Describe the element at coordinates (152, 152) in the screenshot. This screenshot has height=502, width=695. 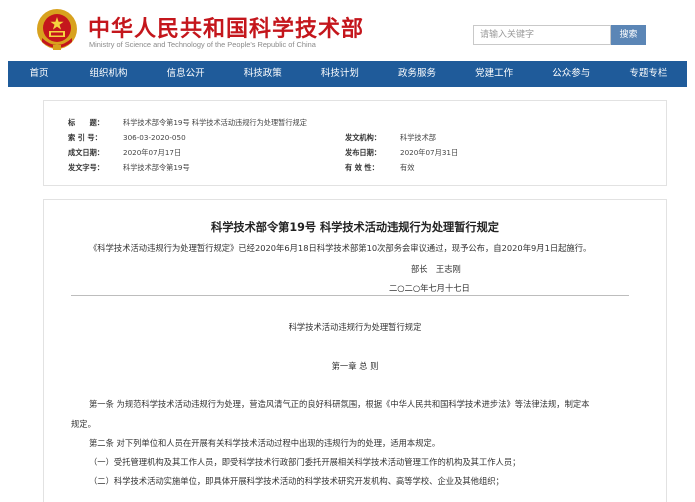
I see `meta-created-value: 2020年07月17日` at that location.